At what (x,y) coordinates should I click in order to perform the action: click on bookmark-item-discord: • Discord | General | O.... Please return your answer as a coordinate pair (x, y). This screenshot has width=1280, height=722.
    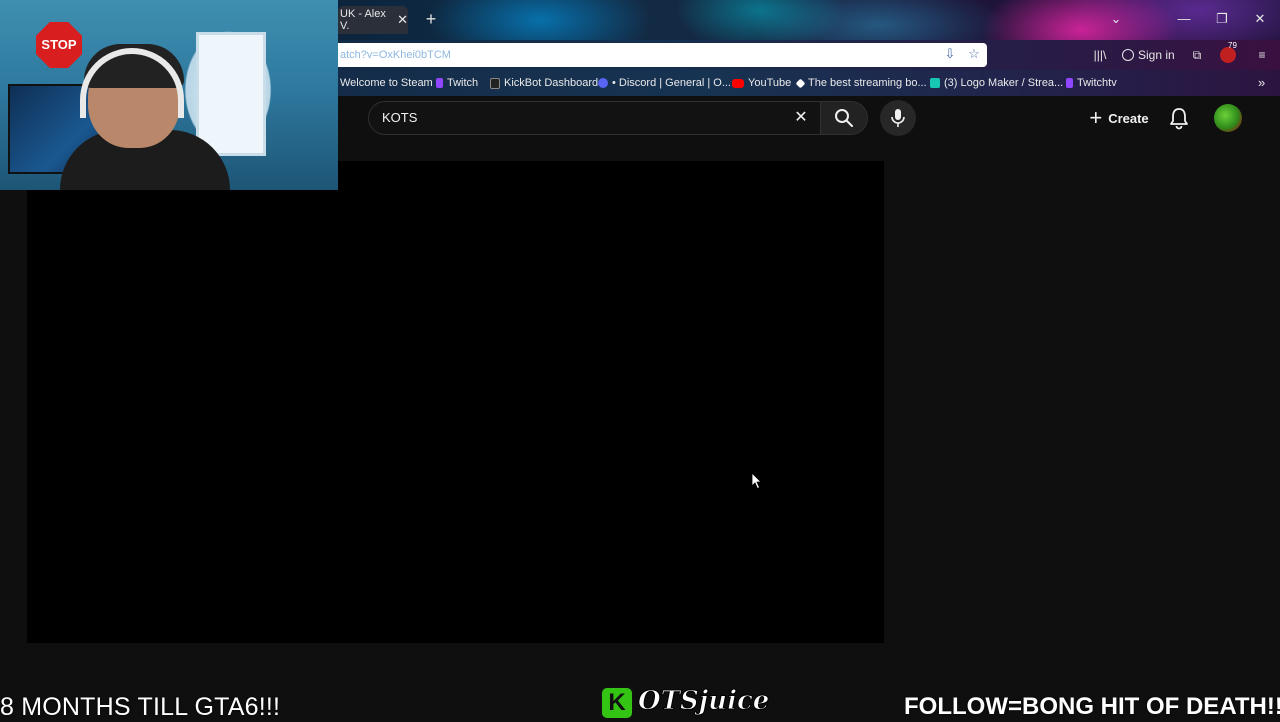
    Looking at the image, I should click on (664, 83).